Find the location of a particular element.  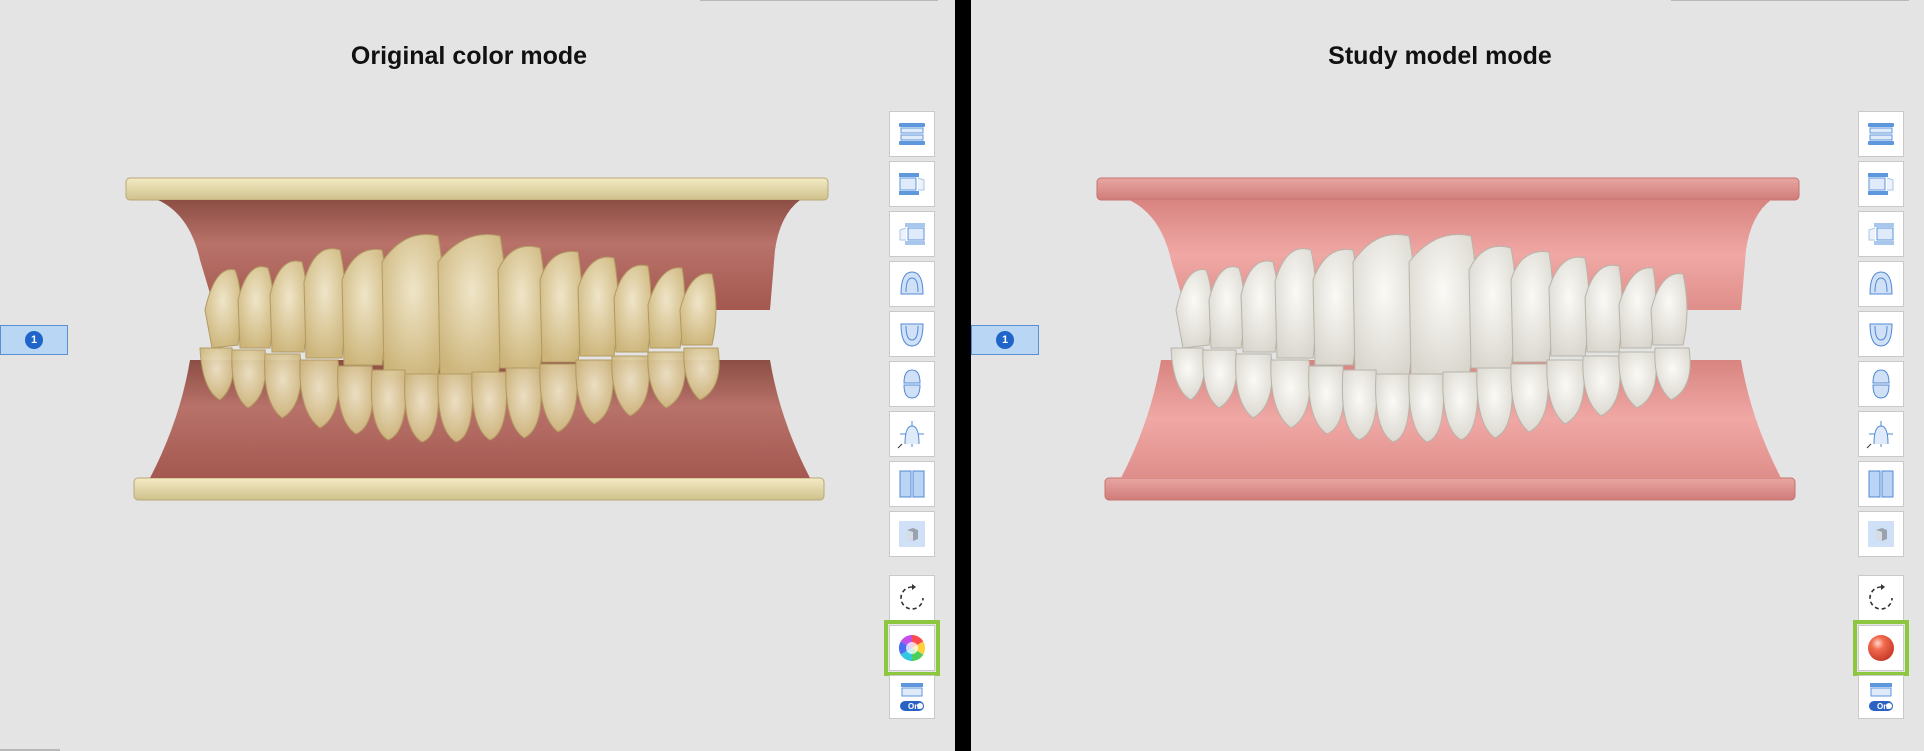

color-mode-button is located at coordinates (912, 648).